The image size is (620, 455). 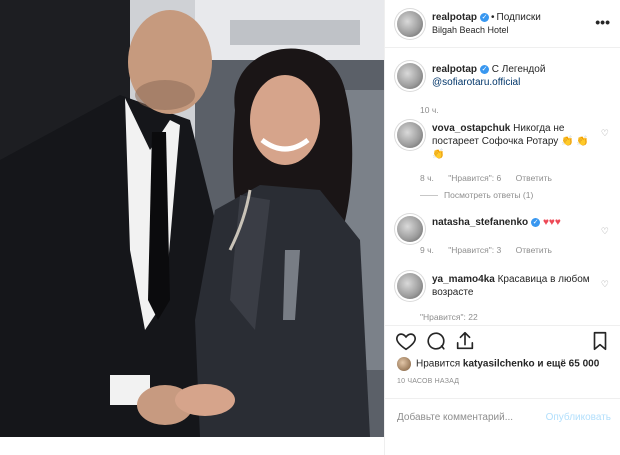 I want to click on liked-by-line: Нравится katyasilchenko и ещё 65 000, so click(x=498, y=364).